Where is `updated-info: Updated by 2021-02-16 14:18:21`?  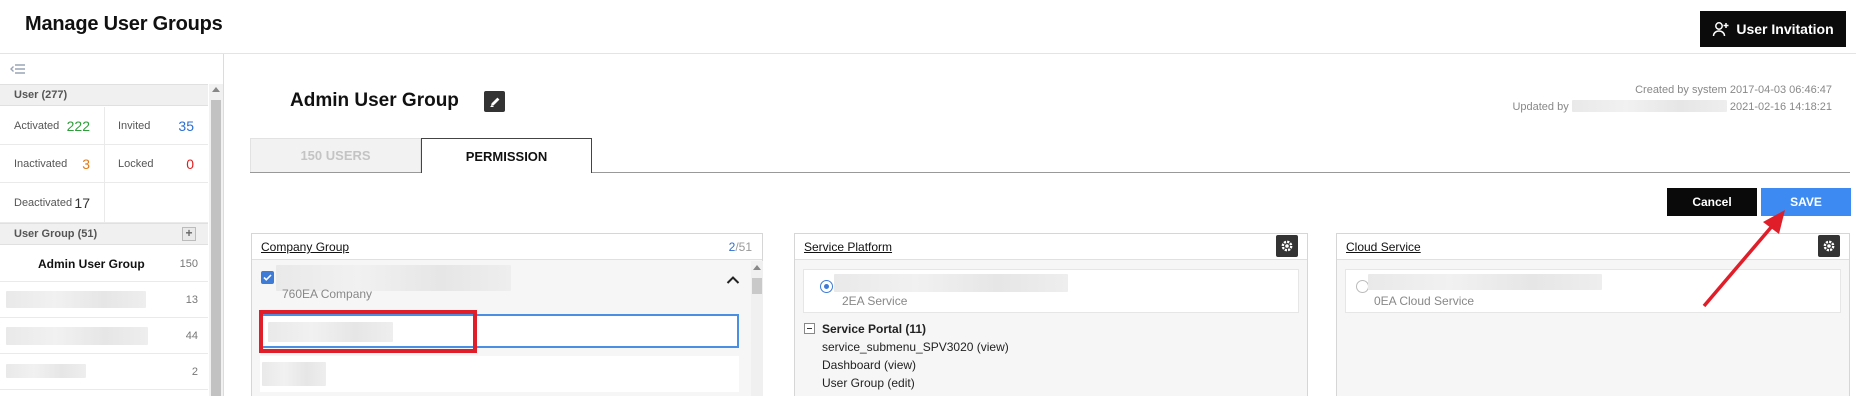 updated-info: Updated by 2021-02-16 14:18:21 is located at coordinates (1672, 106).